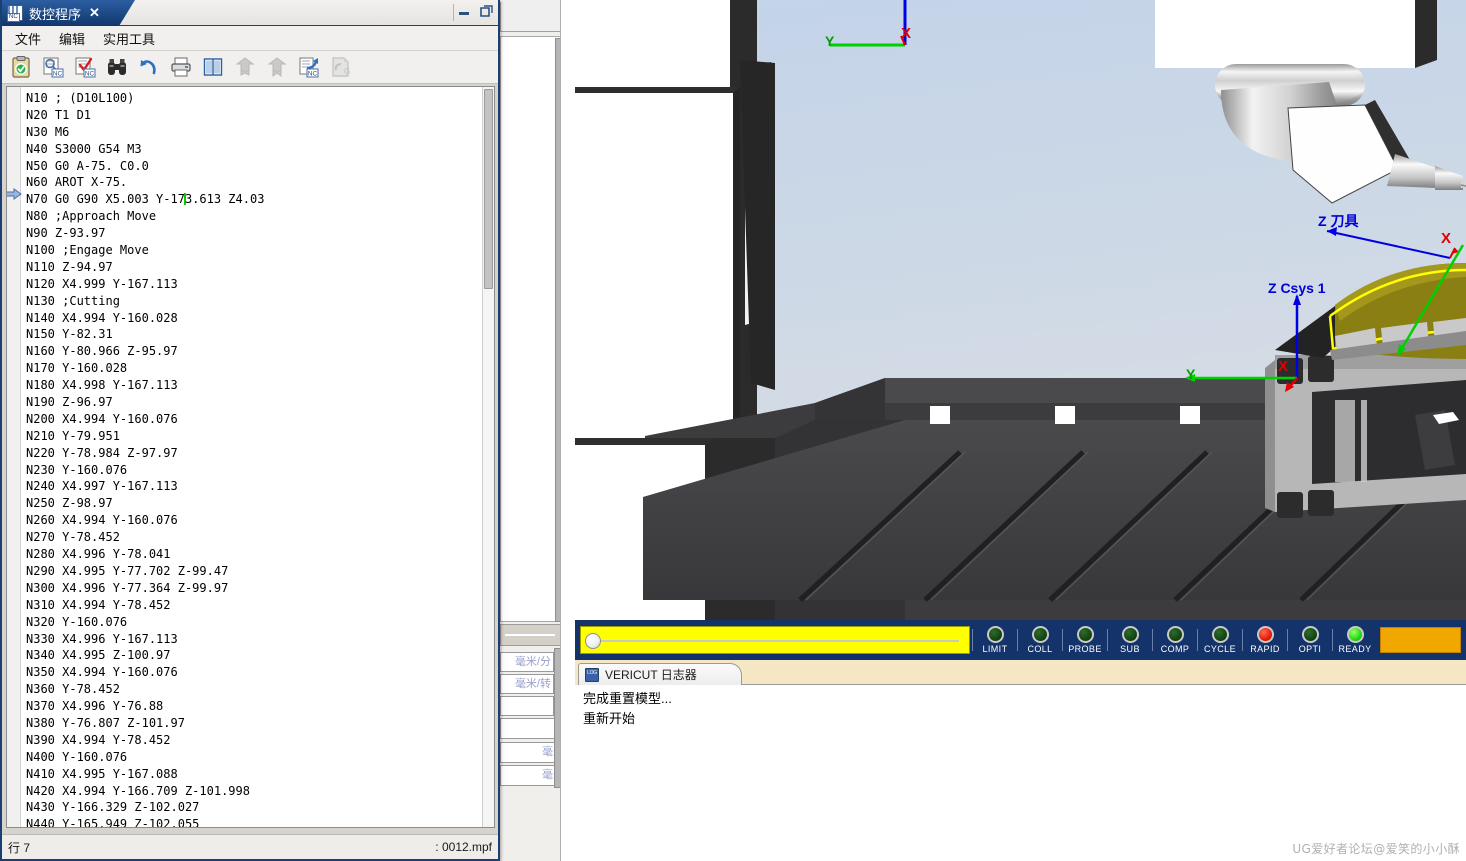 The width and height of the screenshot is (1466, 861). What do you see at coordinates (117, 67) in the screenshot?
I see `binoculars-icon` at bounding box center [117, 67].